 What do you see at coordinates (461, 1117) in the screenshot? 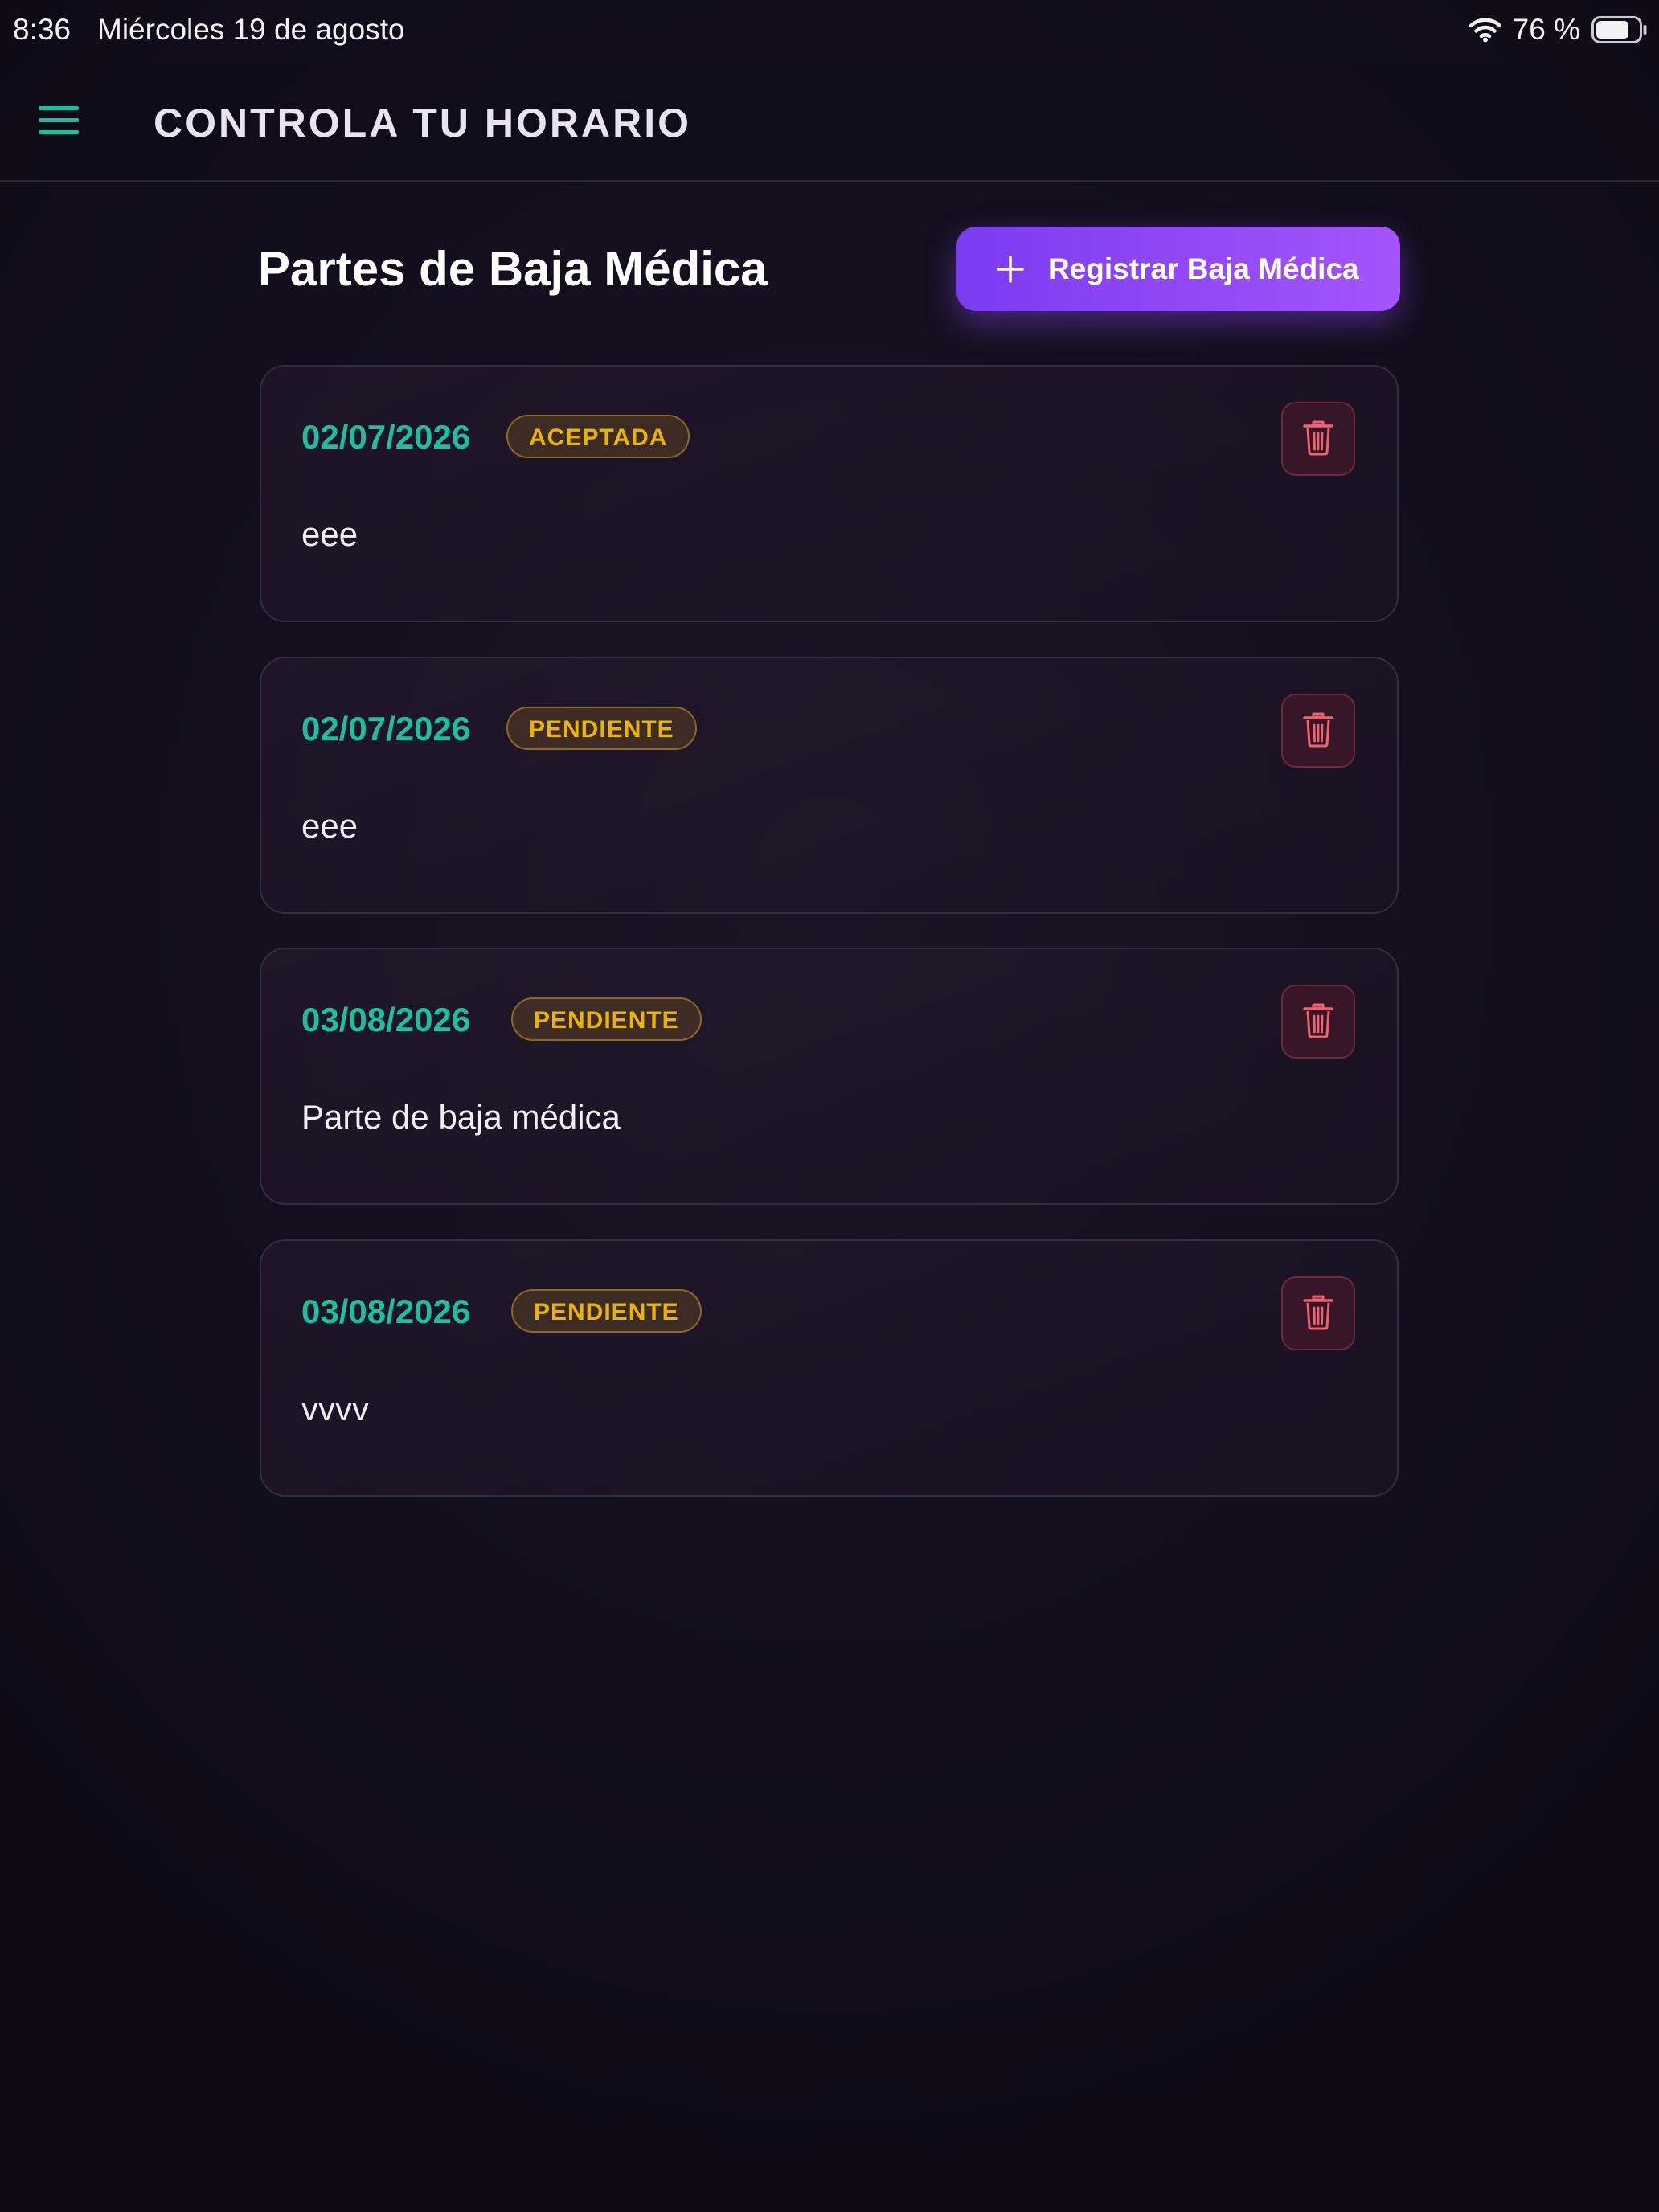
I see `card-description: Parte de baja médica` at bounding box center [461, 1117].